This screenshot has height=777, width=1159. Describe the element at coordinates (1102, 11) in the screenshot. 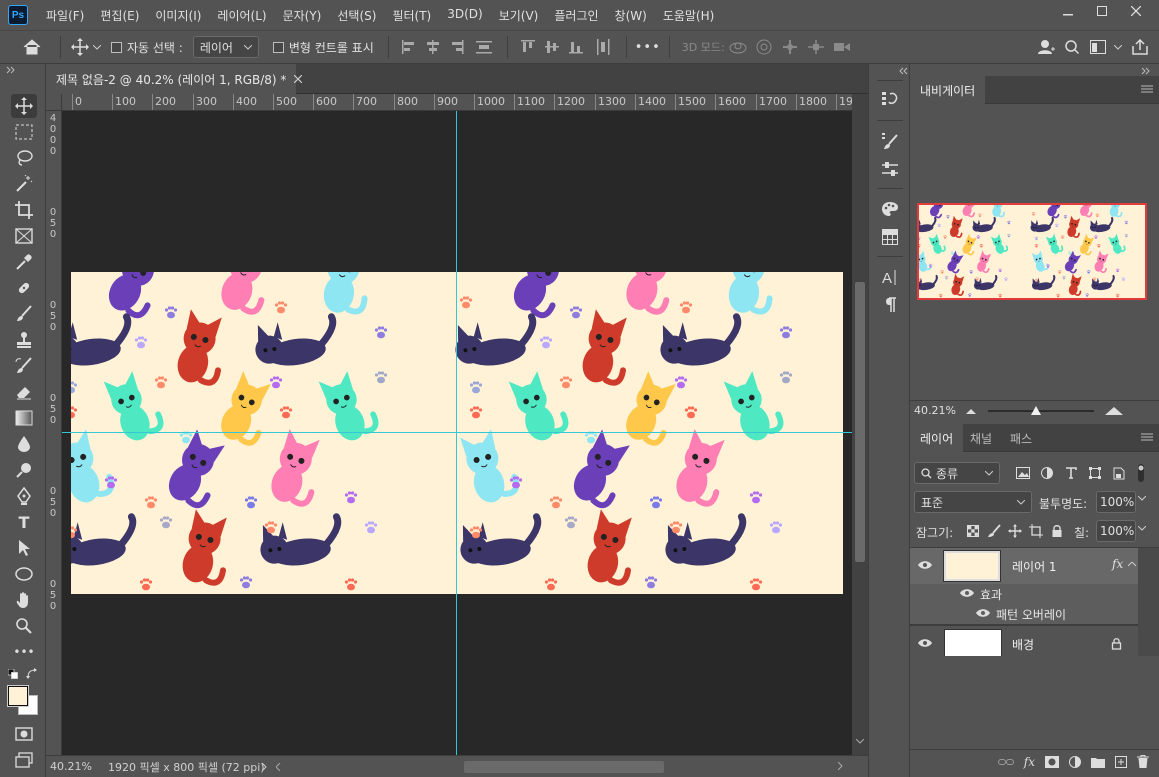

I see `maximize-button` at that location.